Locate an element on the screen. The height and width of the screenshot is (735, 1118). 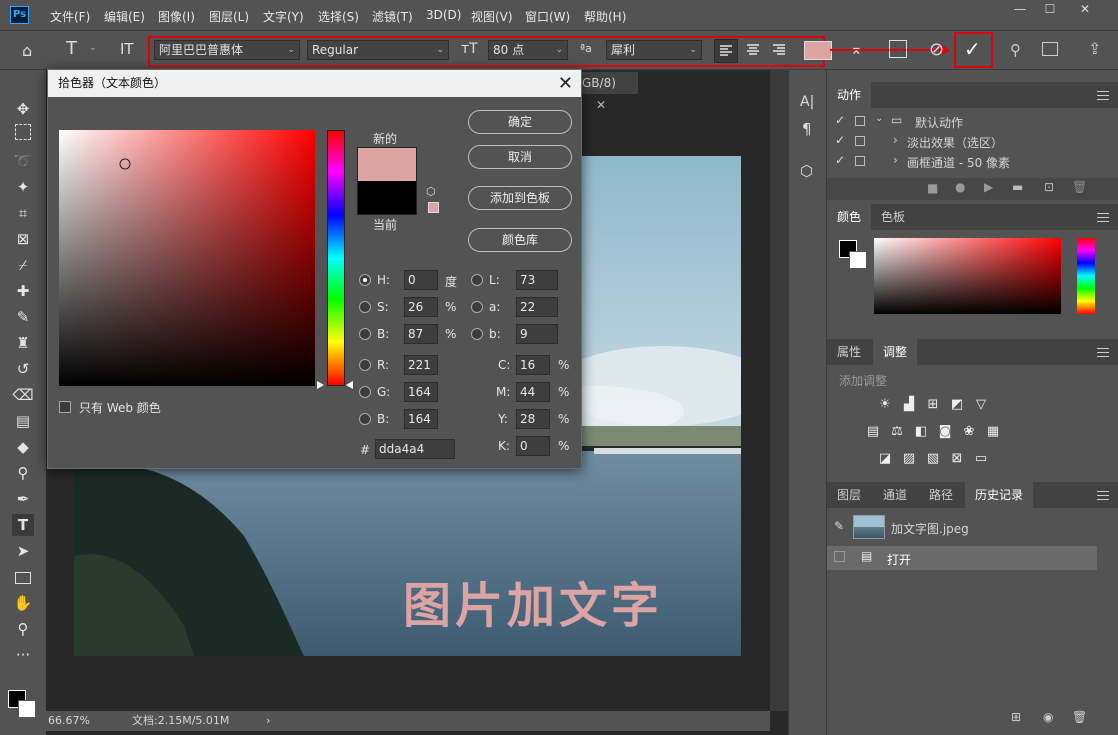
actions-menu-icon is located at coordinates (1103, 95).